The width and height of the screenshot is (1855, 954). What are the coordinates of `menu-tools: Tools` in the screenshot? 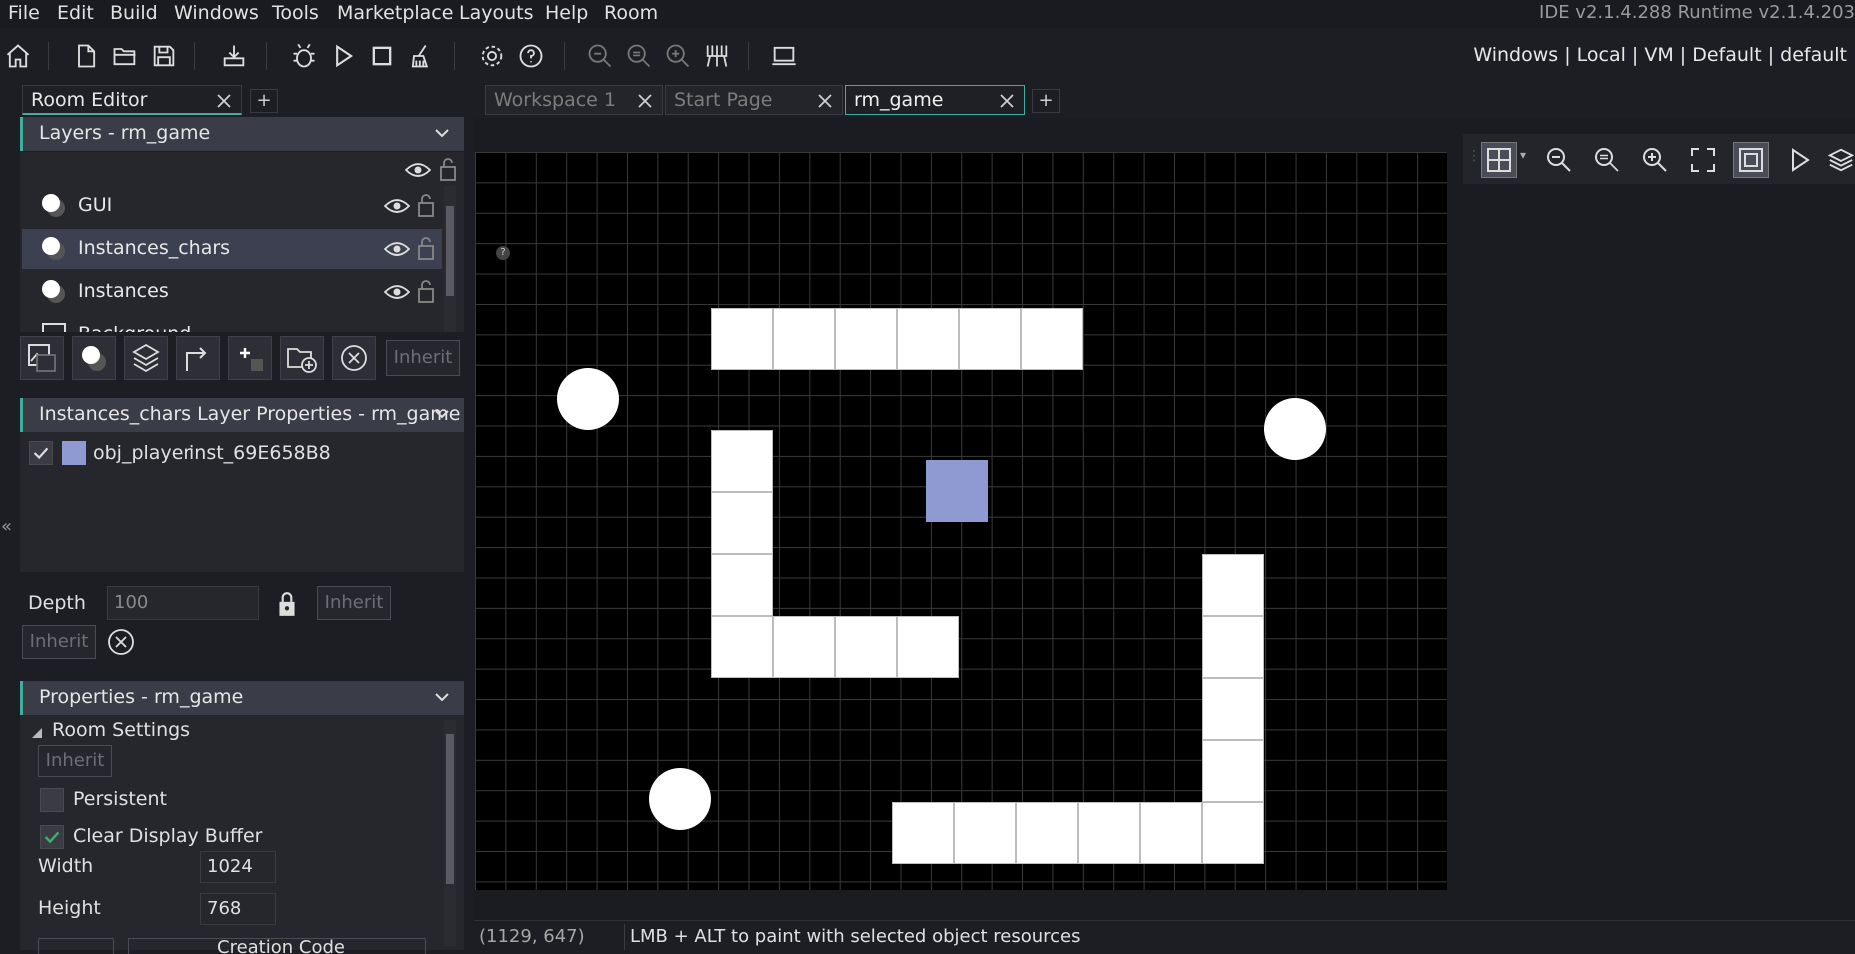 It's located at (295, 13).